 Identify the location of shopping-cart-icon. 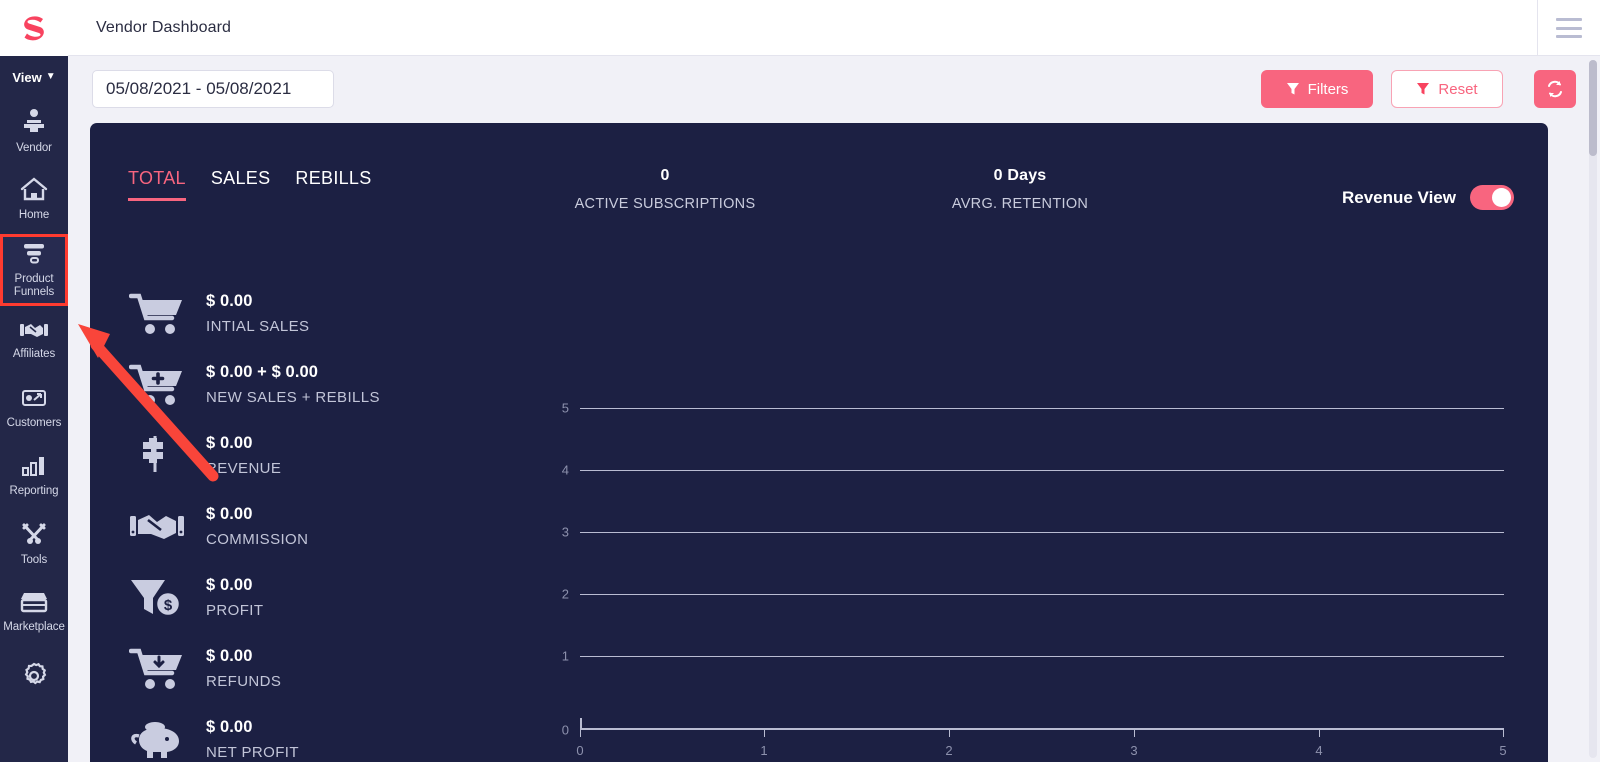
(157, 314).